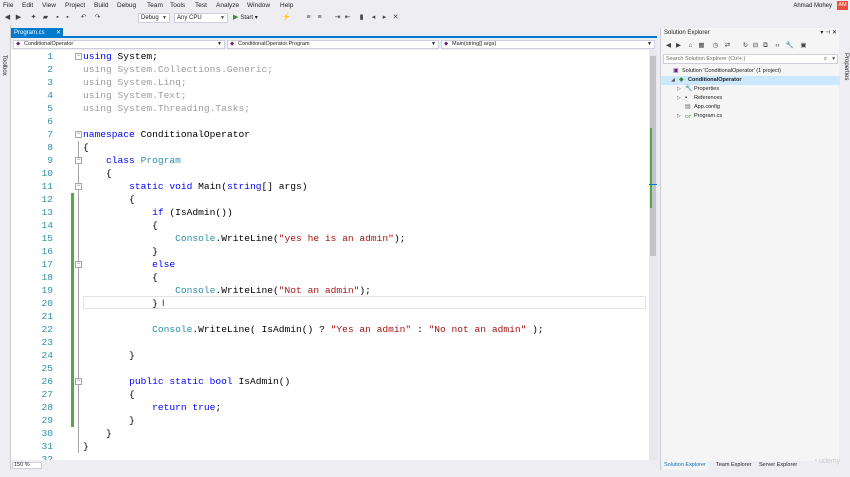  I want to click on next-bookmark-icon: ▸, so click(384, 17).